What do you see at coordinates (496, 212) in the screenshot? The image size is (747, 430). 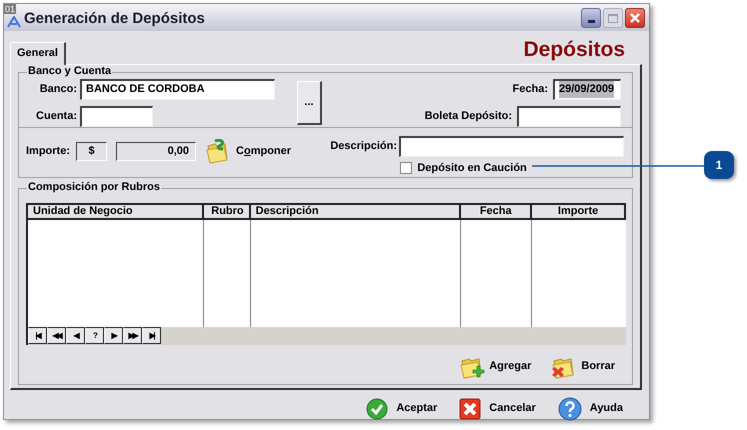 I see `column-header: Fecha` at bounding box center [496, 212].